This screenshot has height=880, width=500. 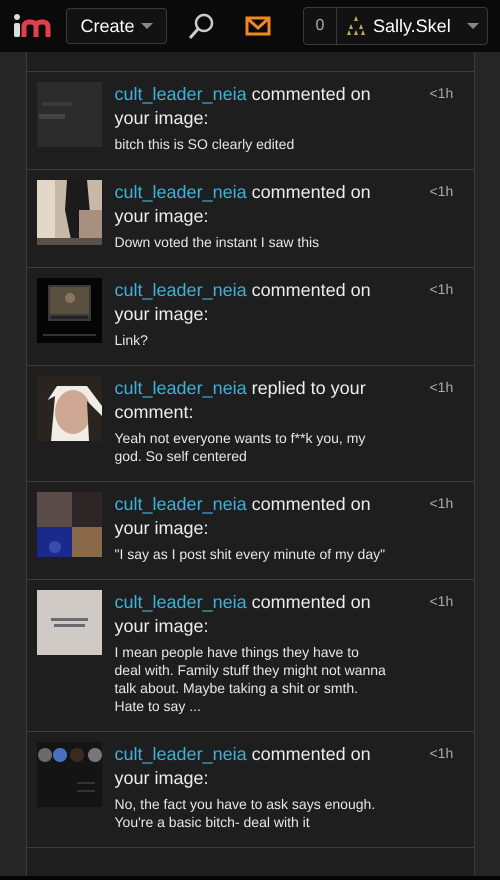 I want to click on points-count: 0, so click(x=320, y=26).